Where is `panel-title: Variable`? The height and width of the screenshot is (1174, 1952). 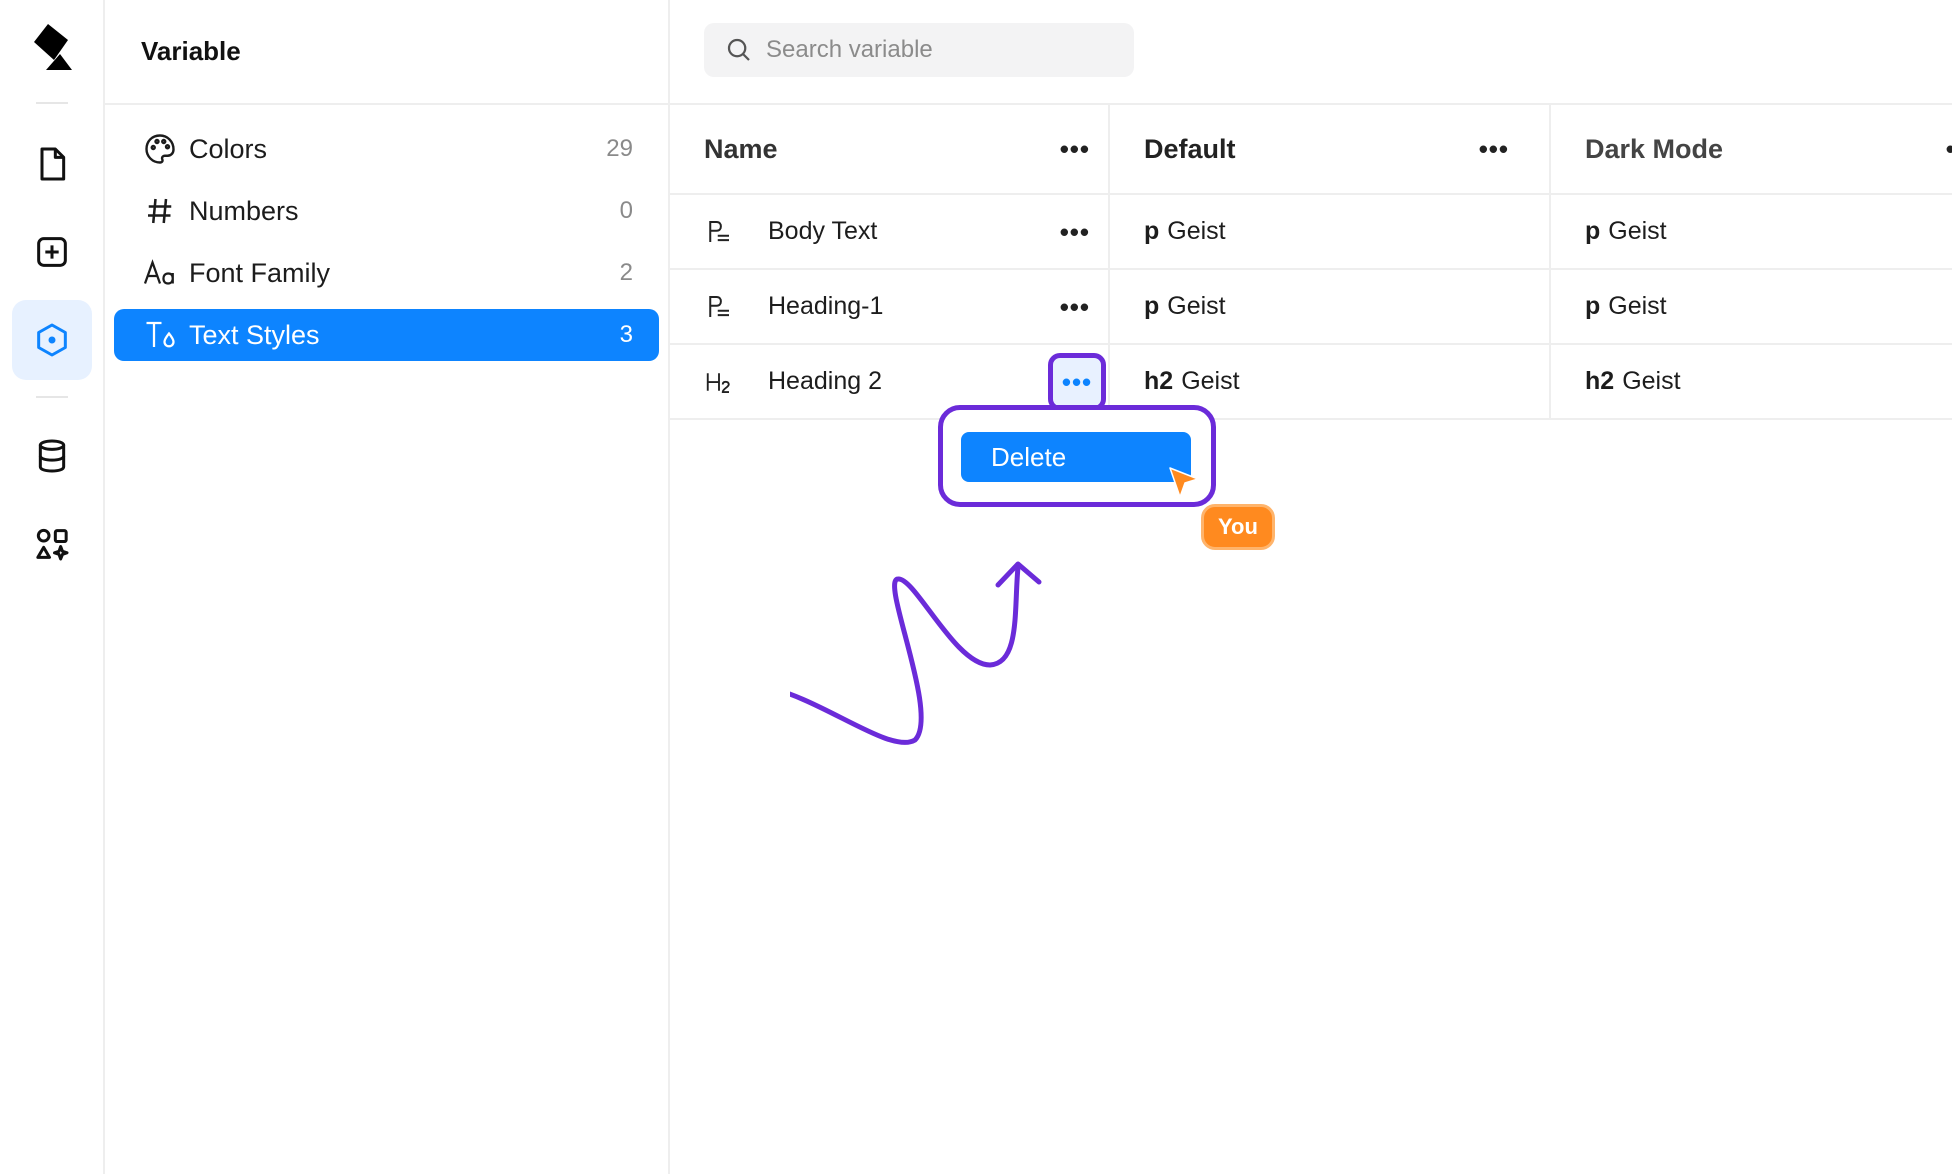
panel-title: Variable is located at coordinates (191, 51).